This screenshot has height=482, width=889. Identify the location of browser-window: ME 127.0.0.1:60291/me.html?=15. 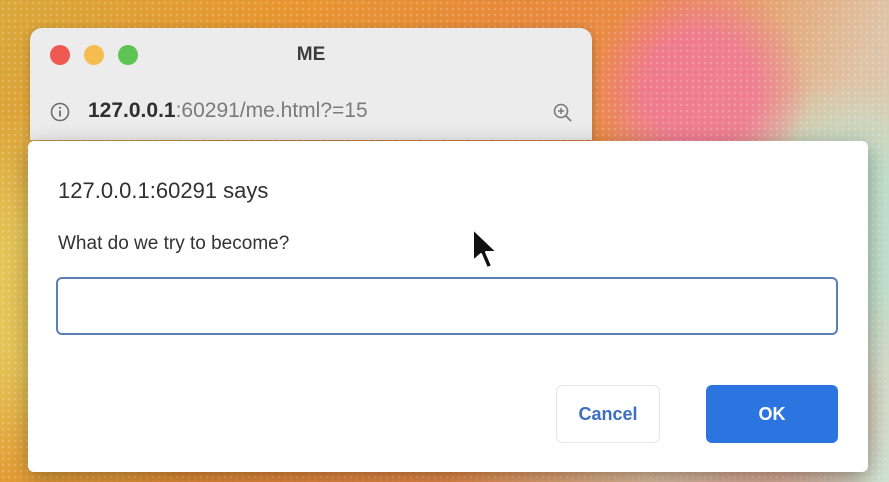
(311, 84).